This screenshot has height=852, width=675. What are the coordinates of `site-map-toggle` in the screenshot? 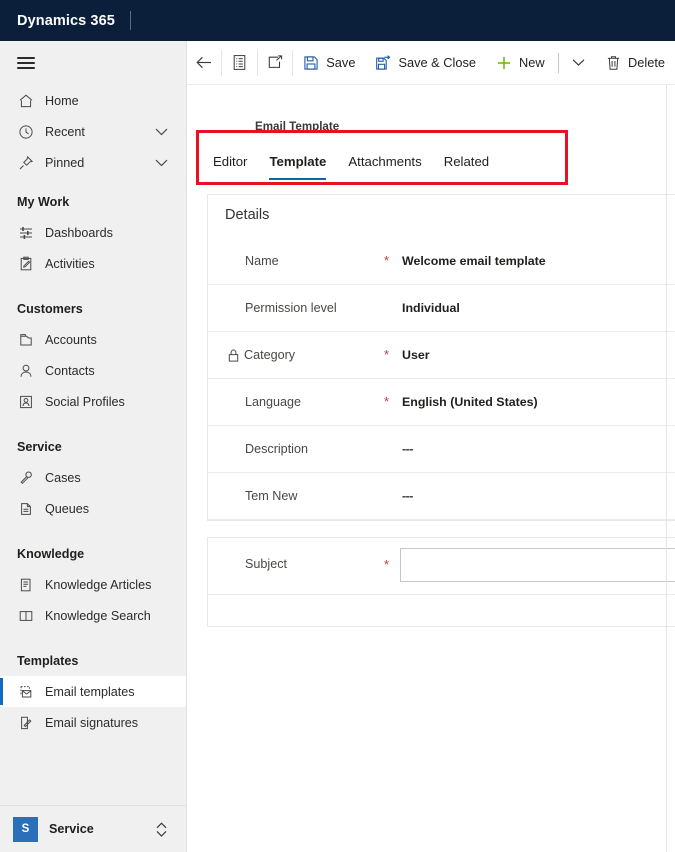 It's located at (93, 63).